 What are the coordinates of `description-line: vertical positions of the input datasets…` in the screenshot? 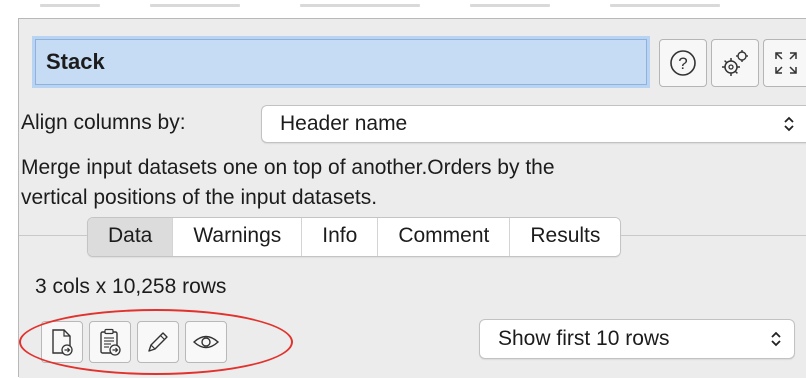 It's located at (199, 197).